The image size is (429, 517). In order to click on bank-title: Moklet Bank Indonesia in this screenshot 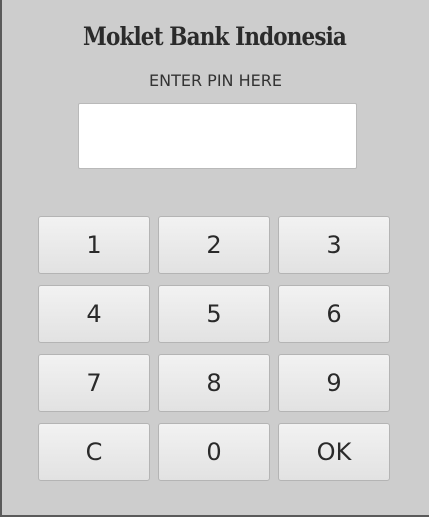, I will do `click(215, 36)`.